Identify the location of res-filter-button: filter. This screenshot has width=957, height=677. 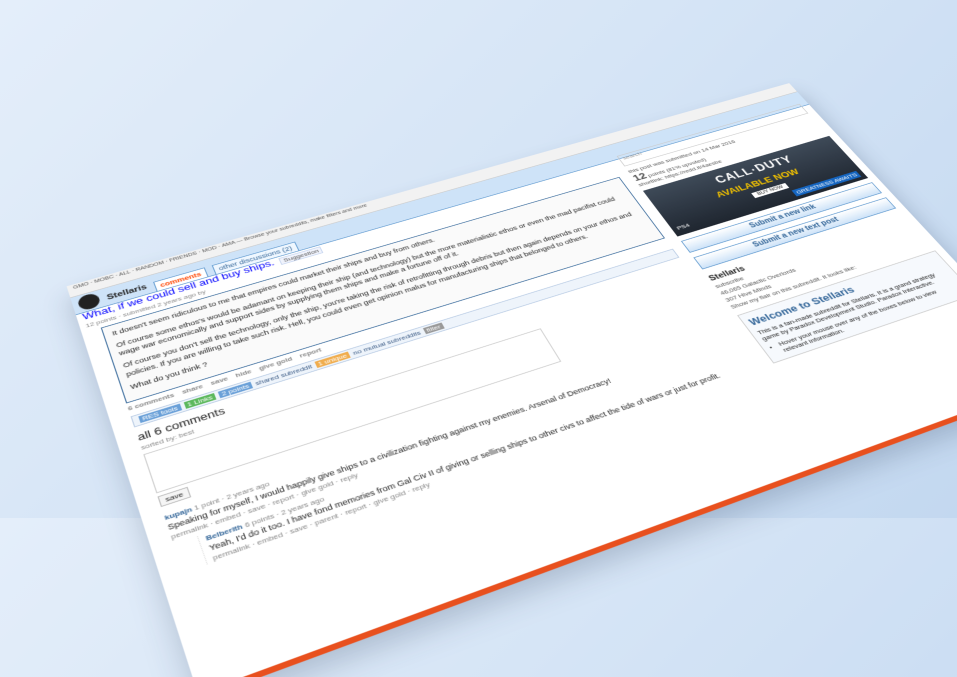
(433, 328).